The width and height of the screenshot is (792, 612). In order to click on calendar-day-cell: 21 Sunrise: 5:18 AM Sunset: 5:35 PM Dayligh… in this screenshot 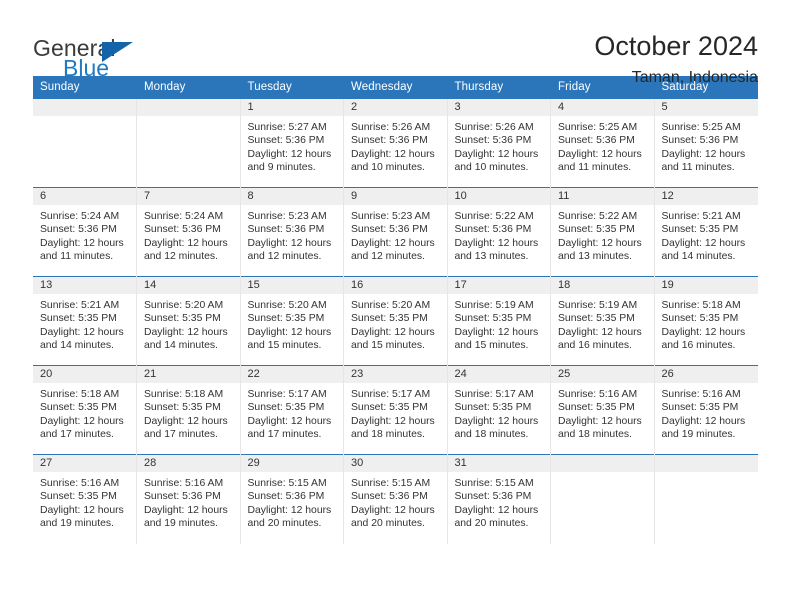, I will do `click(188, 410)`.